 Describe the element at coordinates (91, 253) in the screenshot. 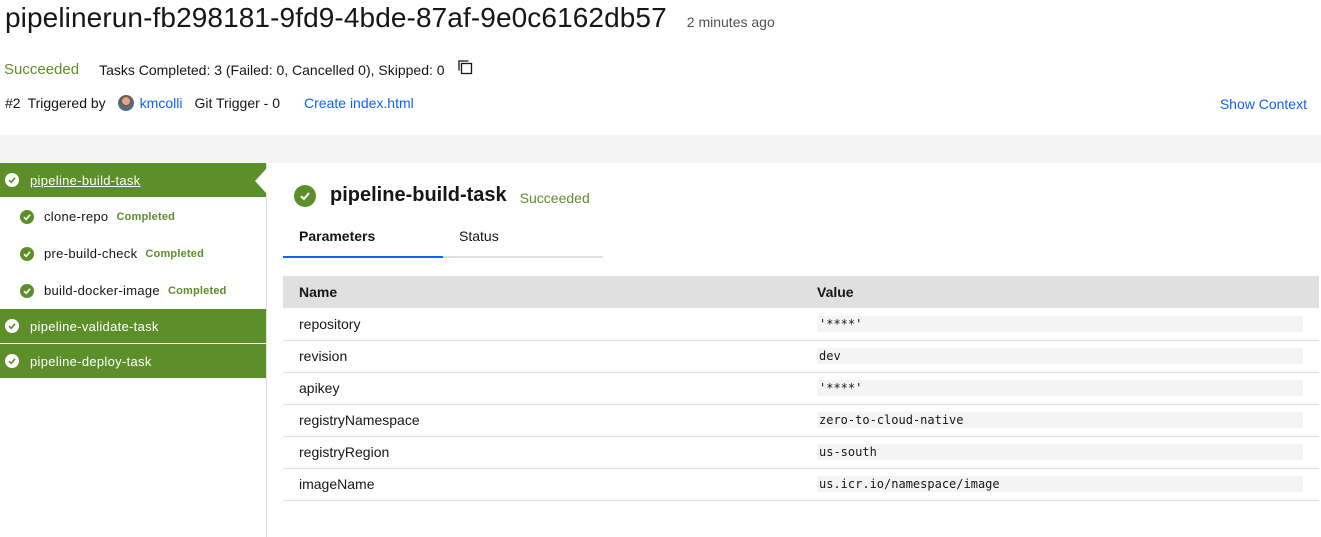

I see `step-label: pre-build-check` at that location.